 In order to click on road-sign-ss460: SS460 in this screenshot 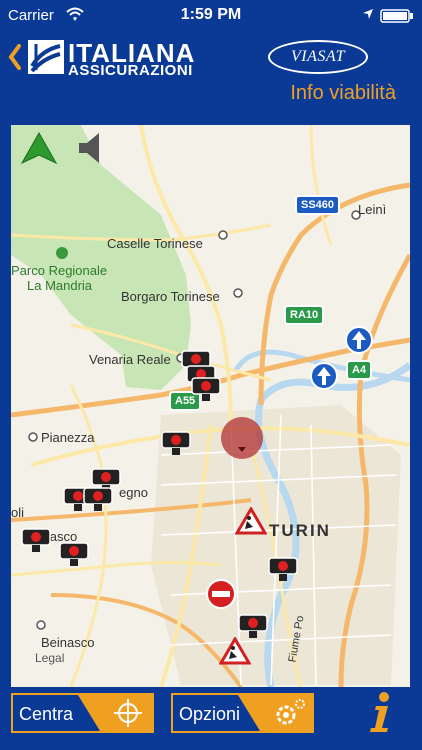, I will do `click(318, 205)`.